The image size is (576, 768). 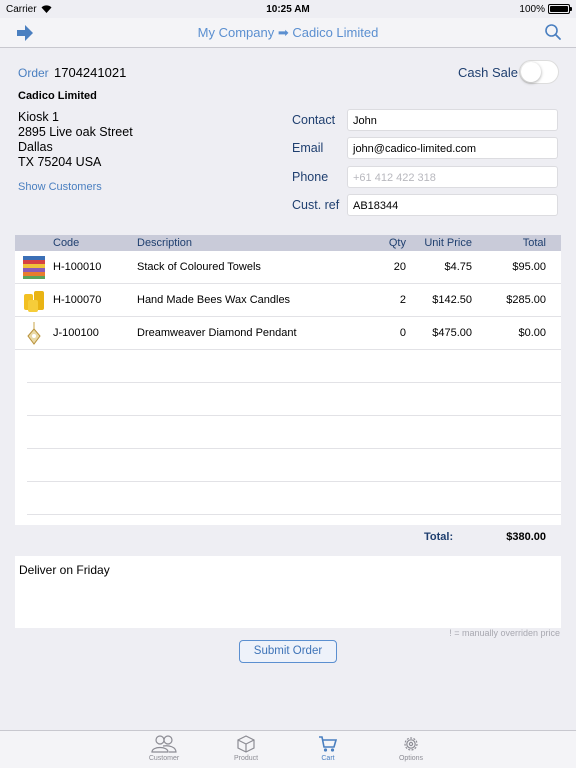 I want to click on candles-icon, so click(x=34, y=301).